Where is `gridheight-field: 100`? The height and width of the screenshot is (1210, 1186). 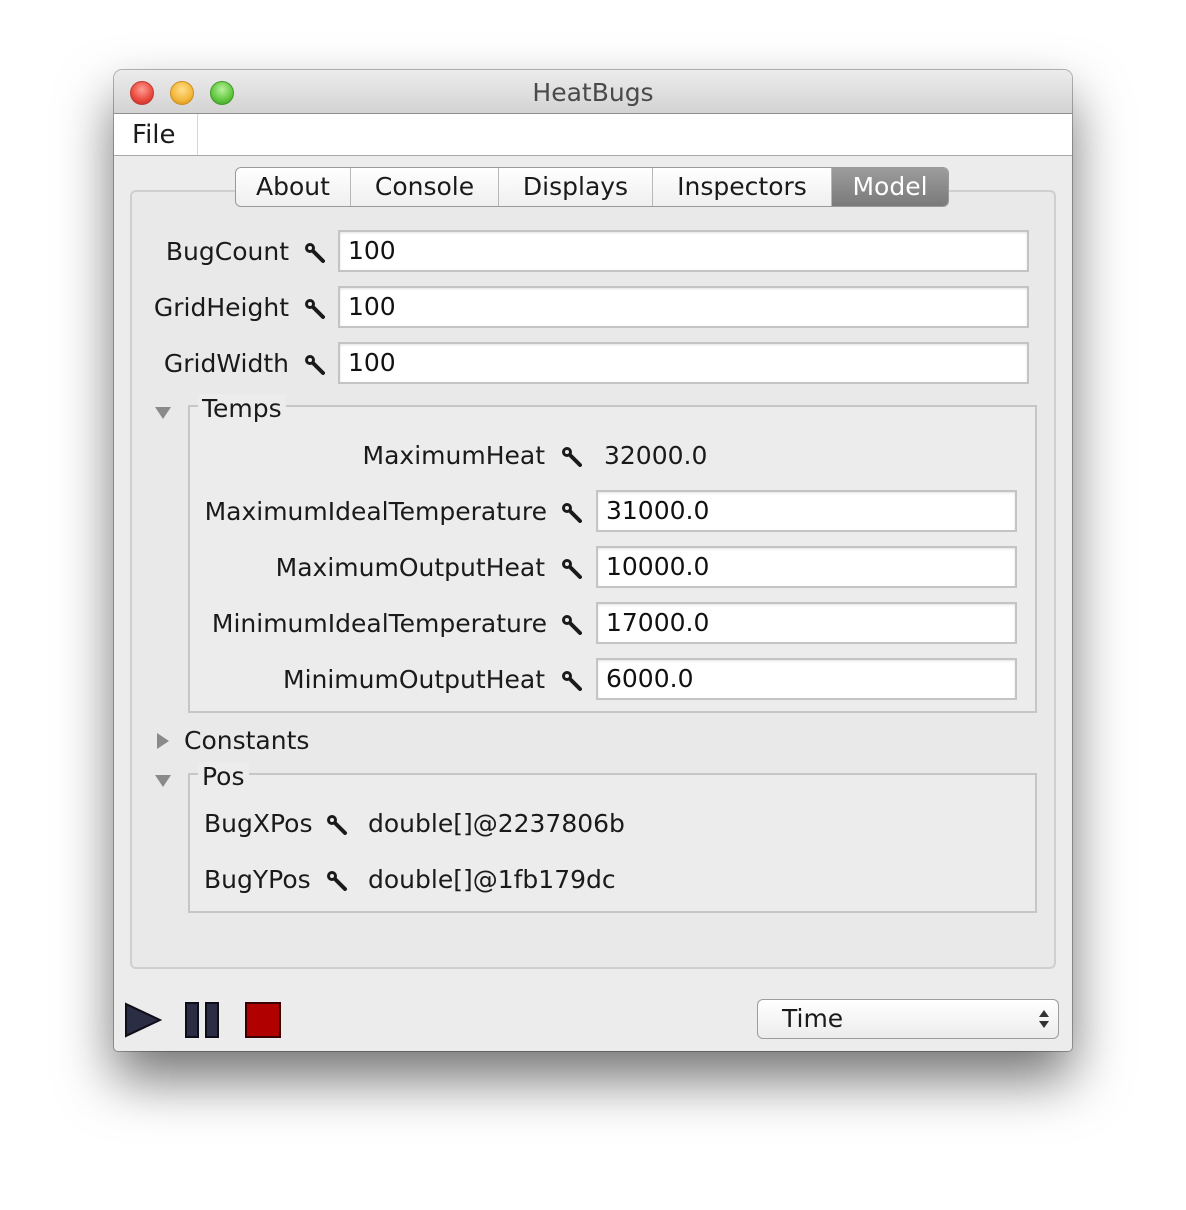 gridheight-field: 100 is located at coordinates (683, 307).